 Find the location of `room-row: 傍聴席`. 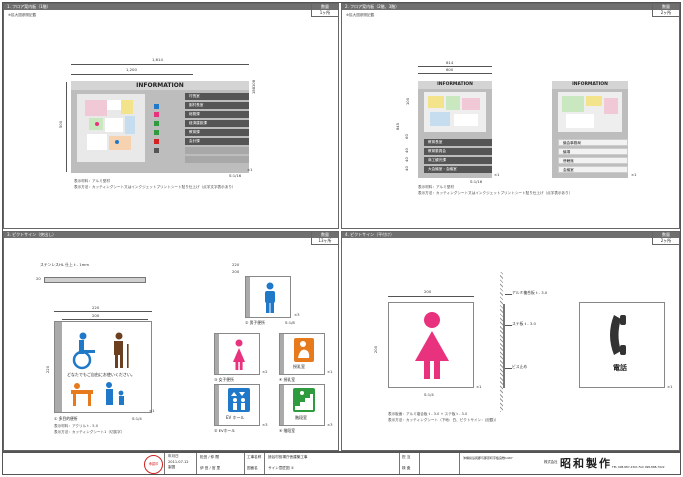

room-row: 傍聴席 is located at coordinates (593, 160).